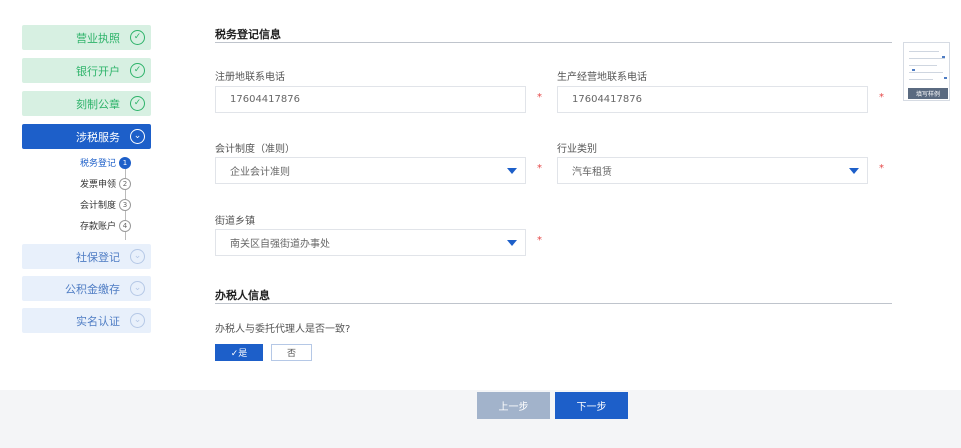 Image resolution: width=961 pixels, height=448 pixels. What do you see at coordinates (125, 162) in the screenshot?
I see `substep-number: 1` at bounding box center [125, 162].